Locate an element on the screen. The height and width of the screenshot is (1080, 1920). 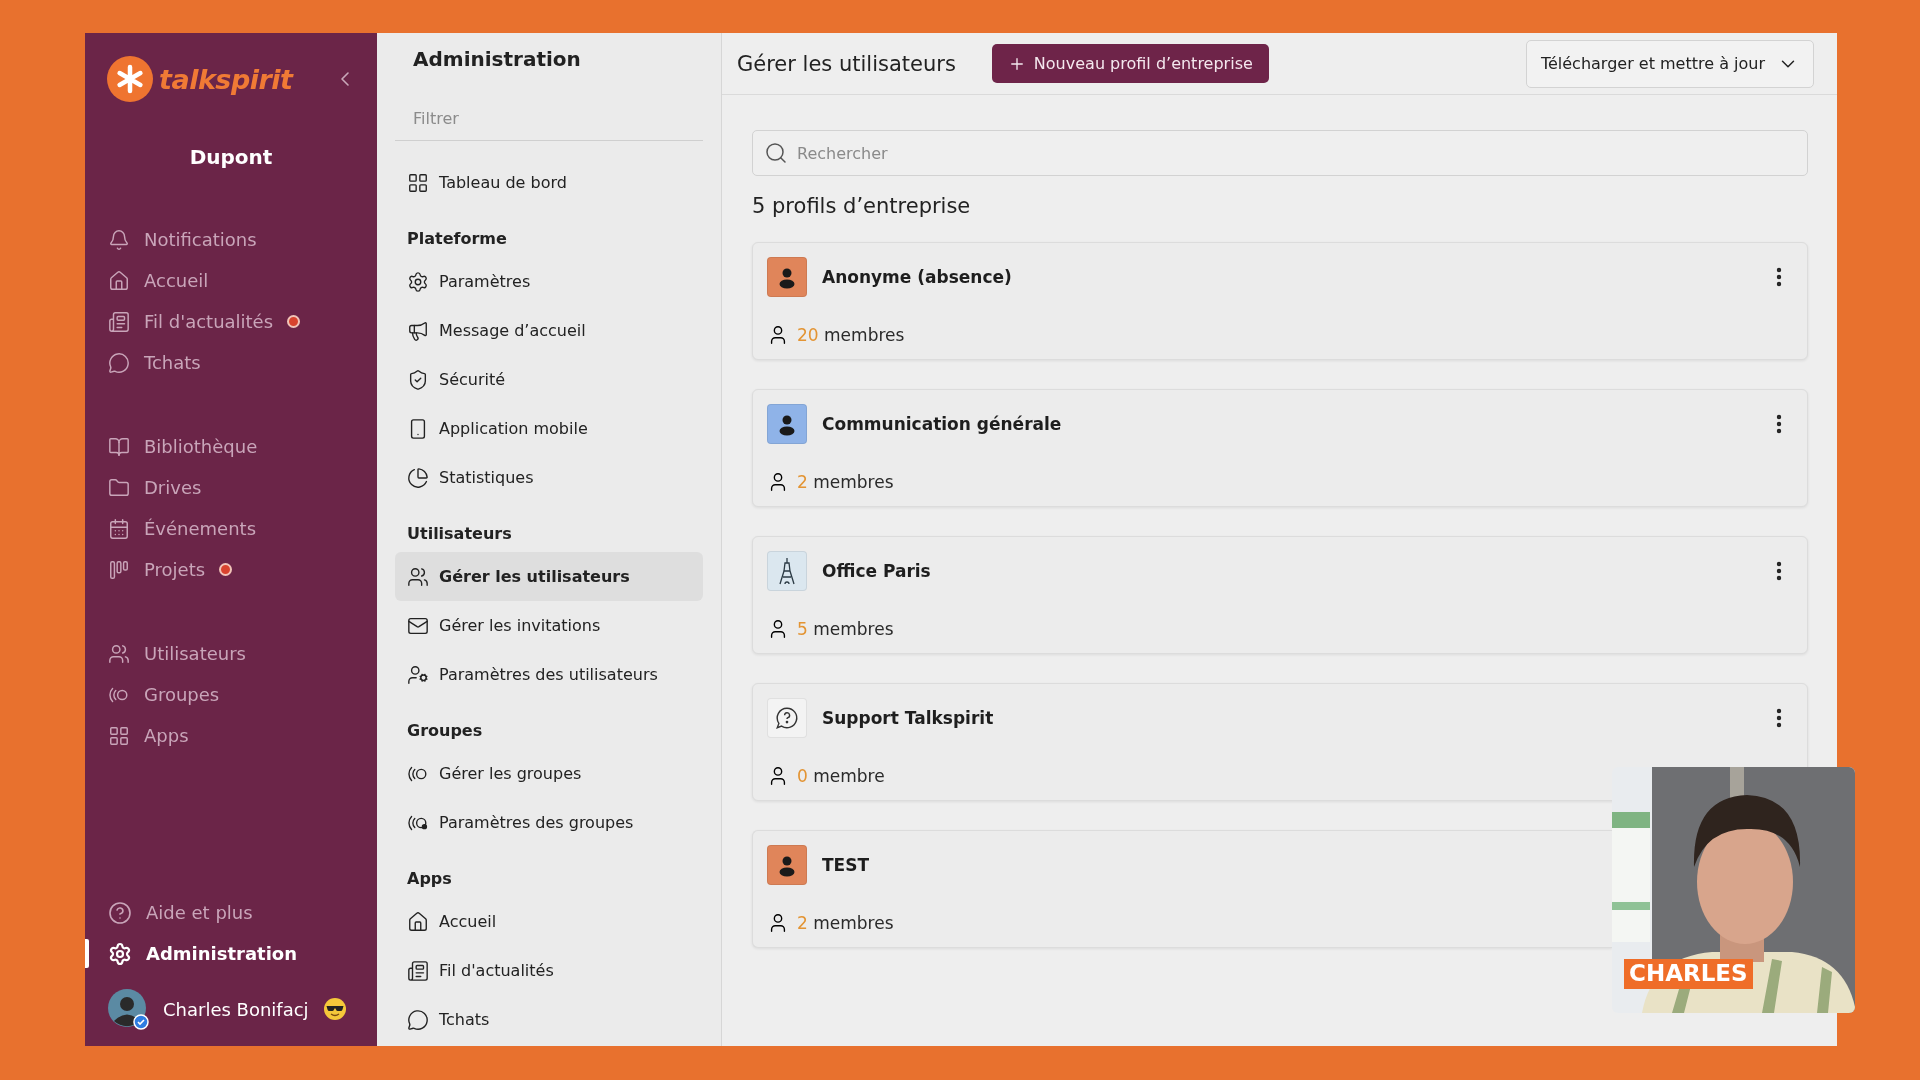
sidebar-item: Accueil is located at coordinates (231, 280).